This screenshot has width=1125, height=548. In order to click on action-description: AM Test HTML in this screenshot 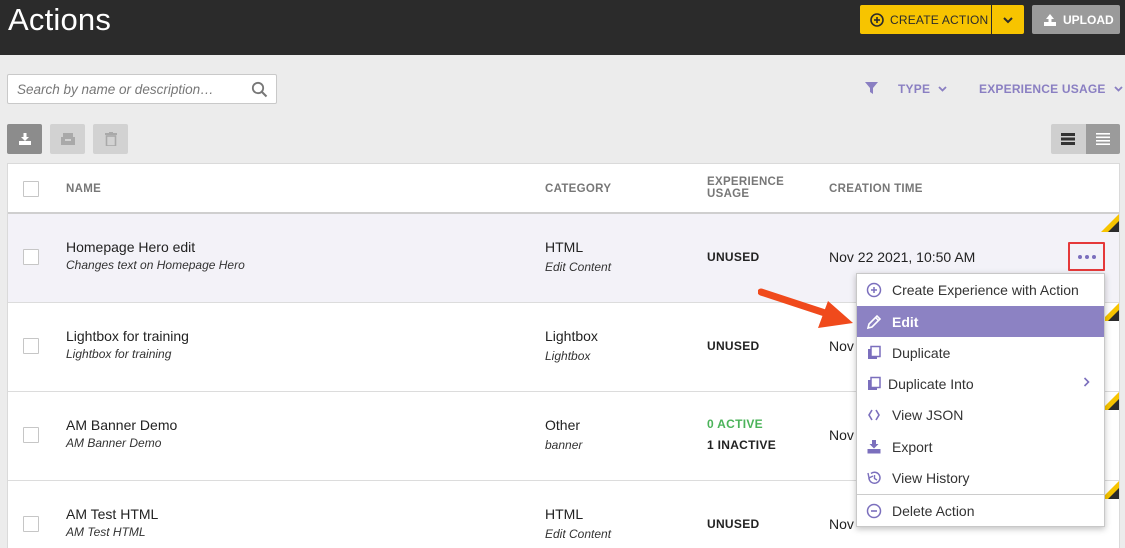, I will do `click(106, 532)`.